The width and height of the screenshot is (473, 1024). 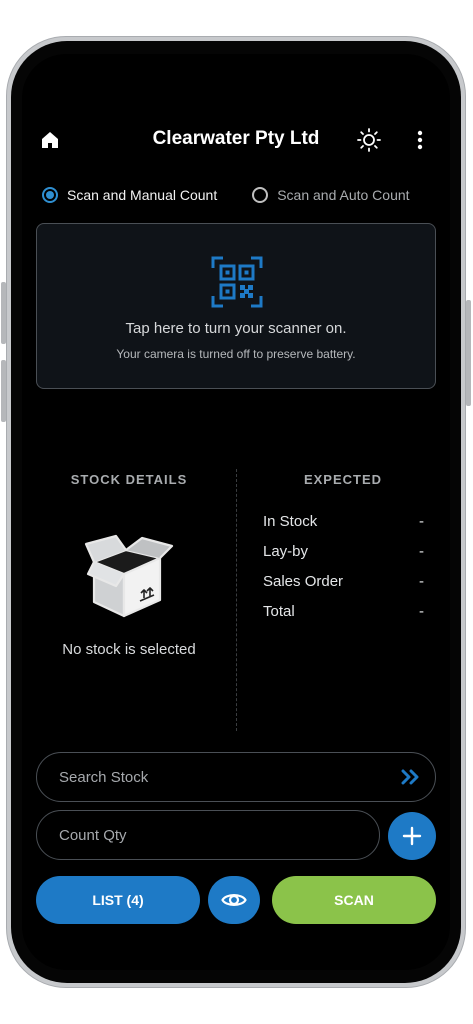 What do you see at coordinates (129, 577) in the screenshot?
I see `open-box-icon` at bounding box center [129, 577].